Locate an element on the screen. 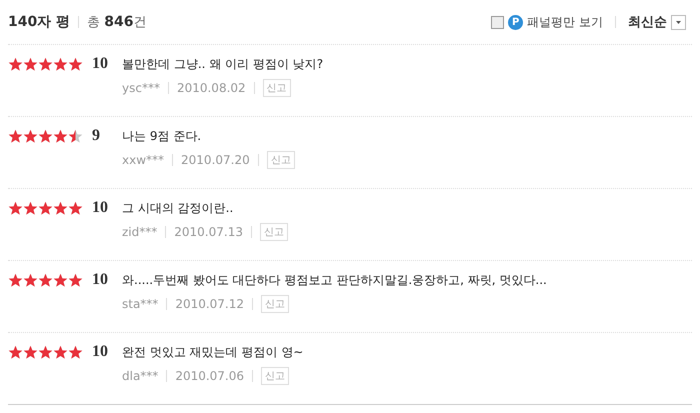 The height and width of the screenshot is (413, 700). section-title: 140자 평 is located at coordinates (39, 22).